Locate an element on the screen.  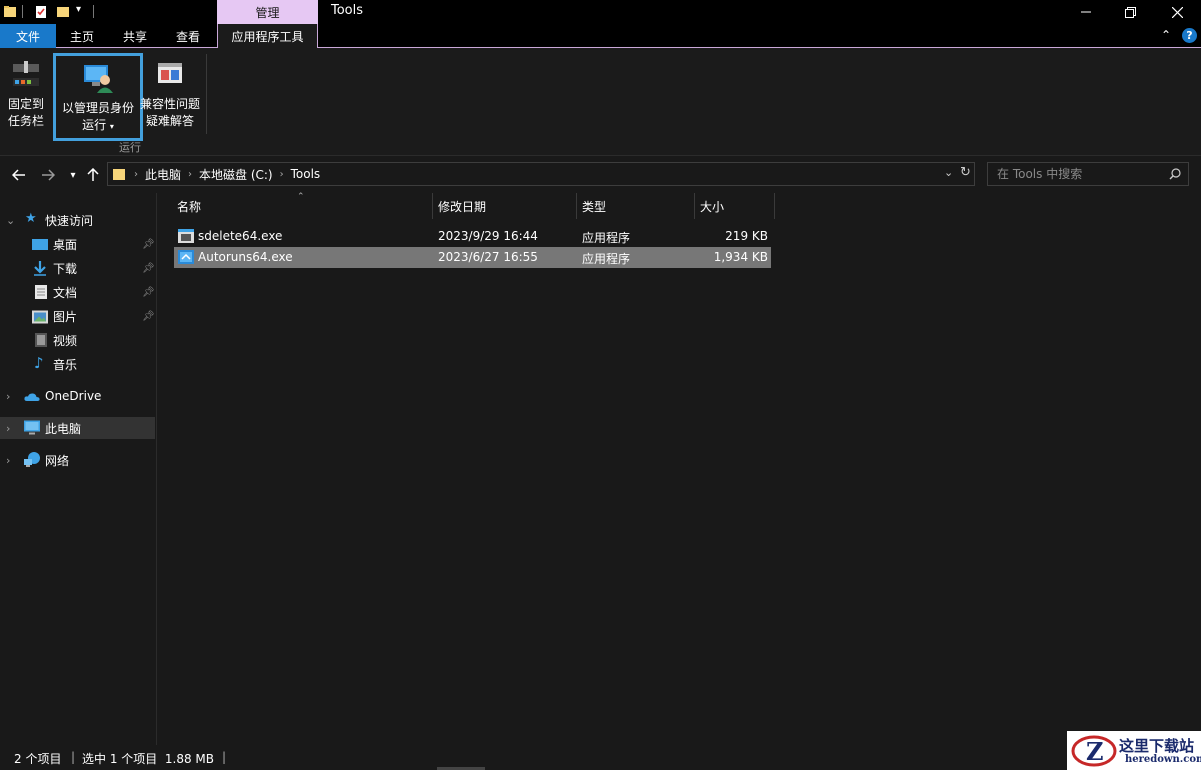
up-button is located at coordinates (93, 175).